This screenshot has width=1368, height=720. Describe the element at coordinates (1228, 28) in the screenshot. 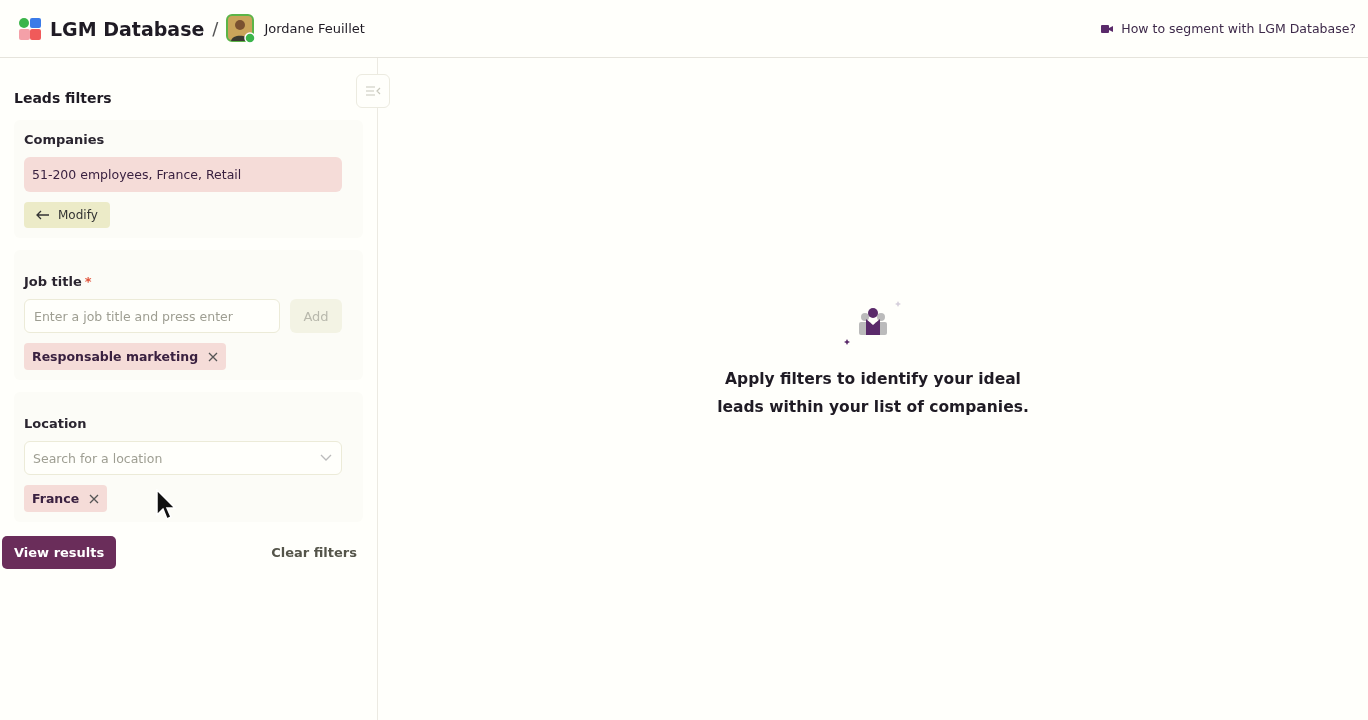

I see `help-link: How to segment with LGM Database?` at that location.